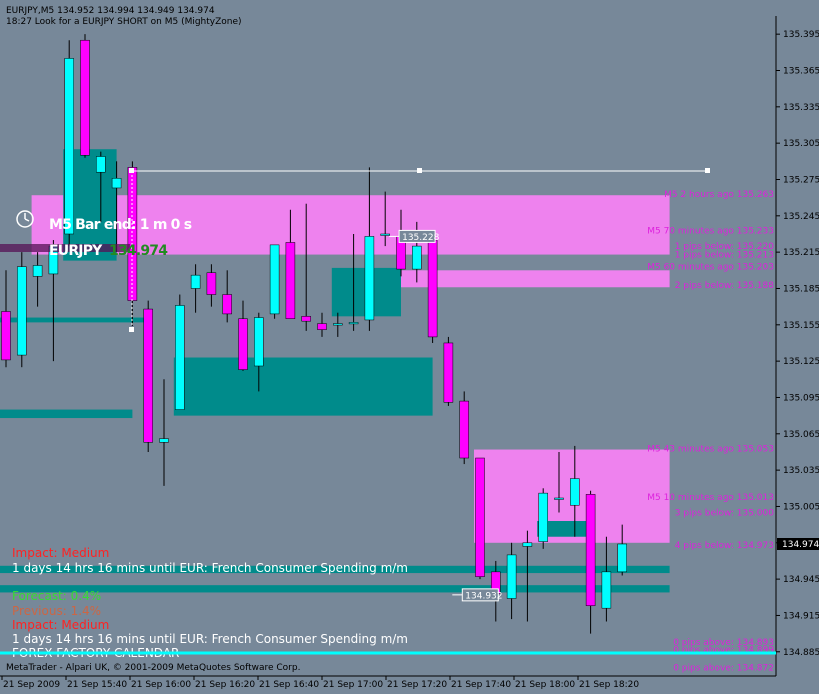 Image resolution: width=819 pixels, height=694 pixels. I want to click on x-tick-label: 21 Sep 17:00, so click(353, 685).